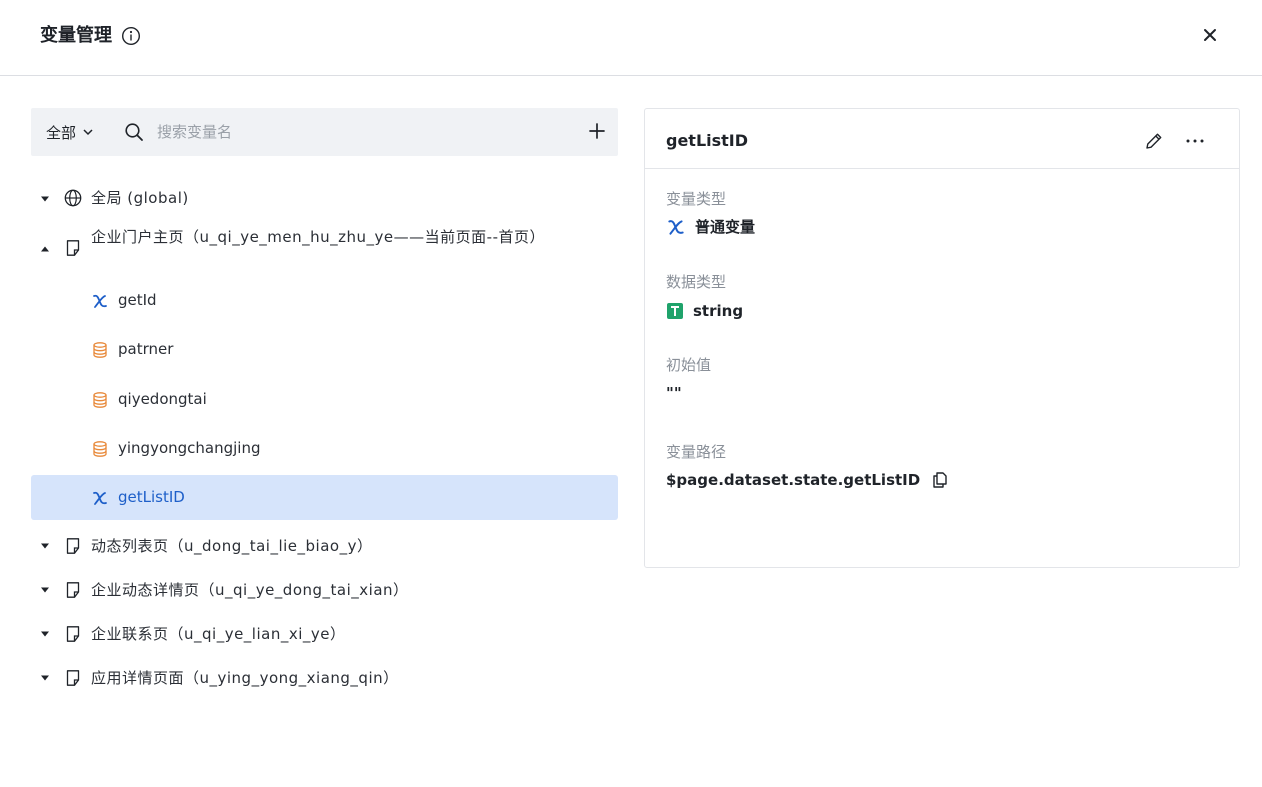 This screenshot has width=1262, height=787. What do you see at coordinates (675, 311) in the screenshot?
I see `string-type-icon` at bounding box center [675, 311].